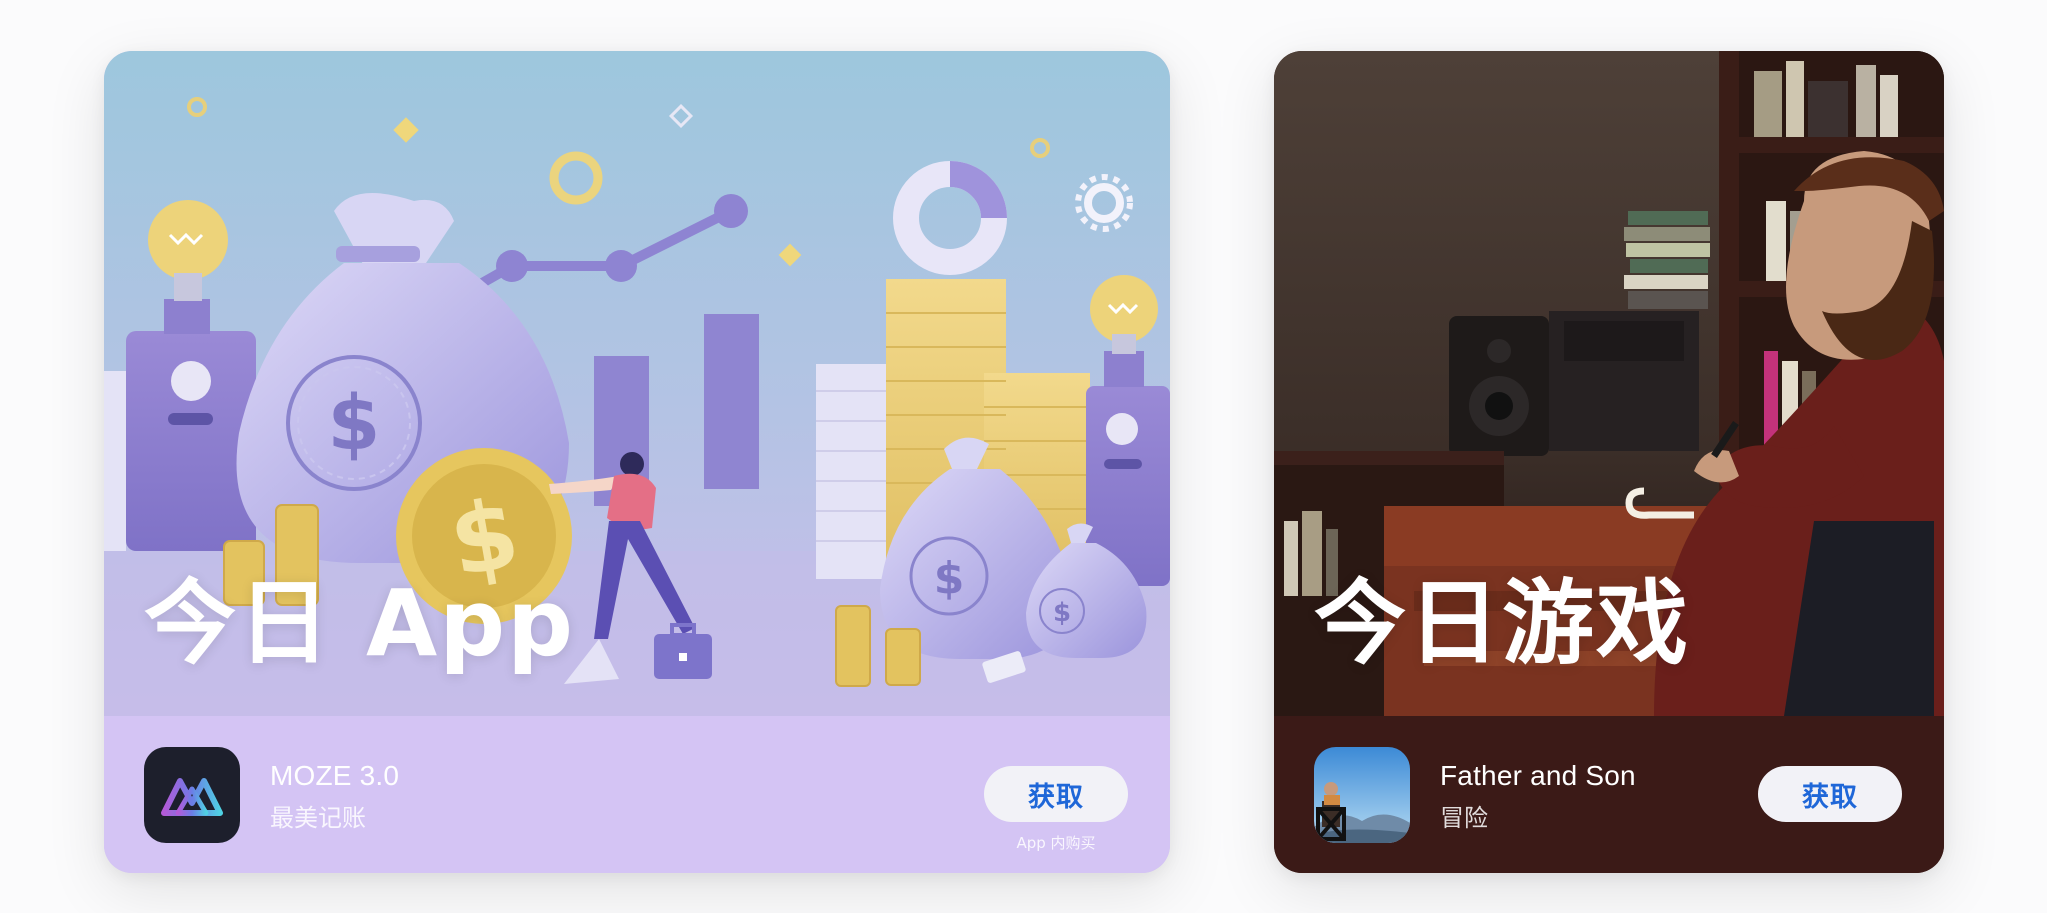 The height and width of the screenshot is (913, 2047). I want to click on in-app-purchase-note: App 内购买, so click(1056, 843).